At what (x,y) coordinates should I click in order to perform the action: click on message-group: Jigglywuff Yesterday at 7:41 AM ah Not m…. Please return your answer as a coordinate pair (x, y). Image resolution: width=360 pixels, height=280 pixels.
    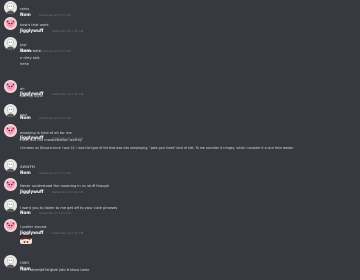
    Looking at the image, I should click on (180, 90).